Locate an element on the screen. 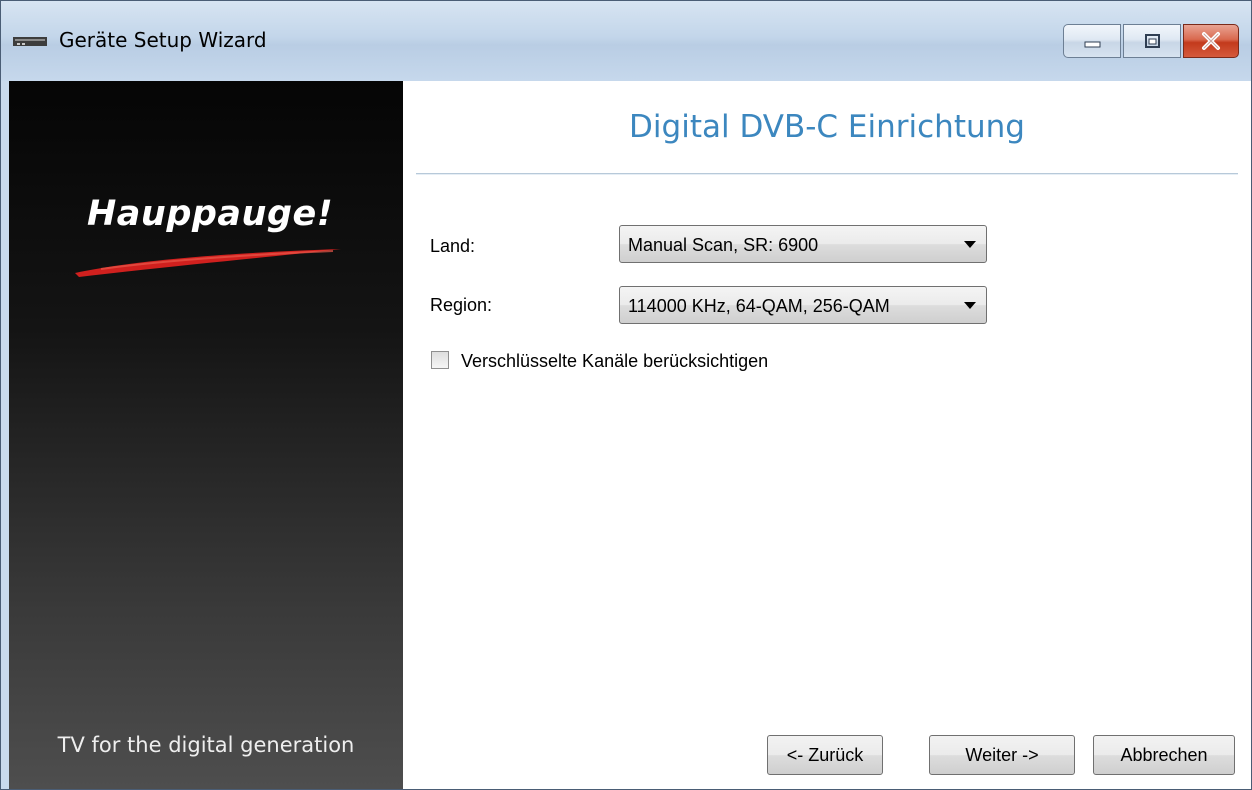 The height and width of the screenshot is (790, 1252). next-button: Weiter -> is located at coordinates (1002, 755).